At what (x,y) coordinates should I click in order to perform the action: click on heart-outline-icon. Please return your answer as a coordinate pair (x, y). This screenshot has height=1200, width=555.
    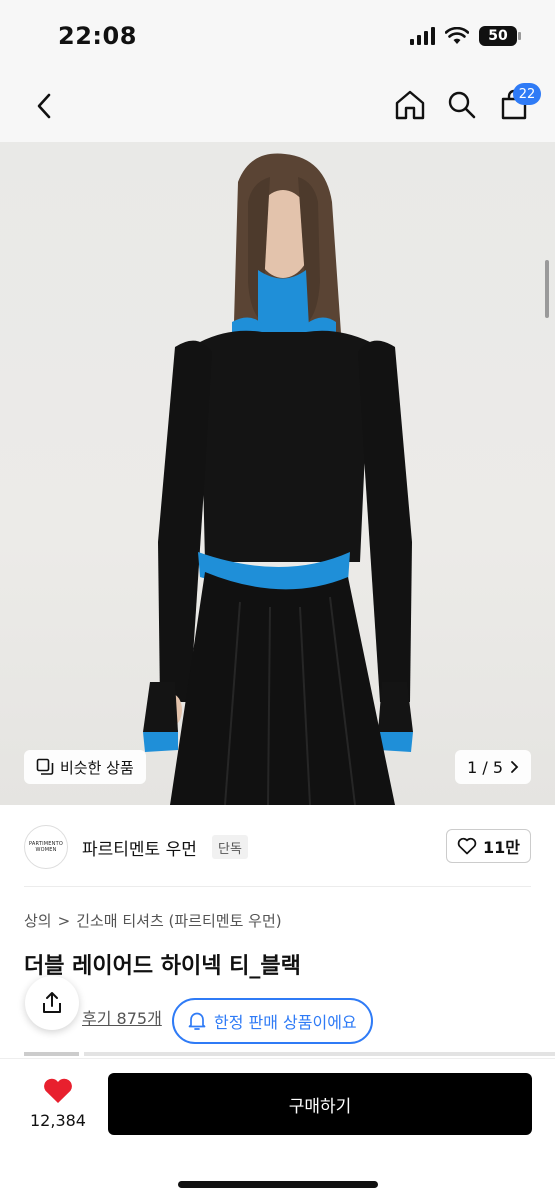
    Looking at the image, I should click on (467, 846).